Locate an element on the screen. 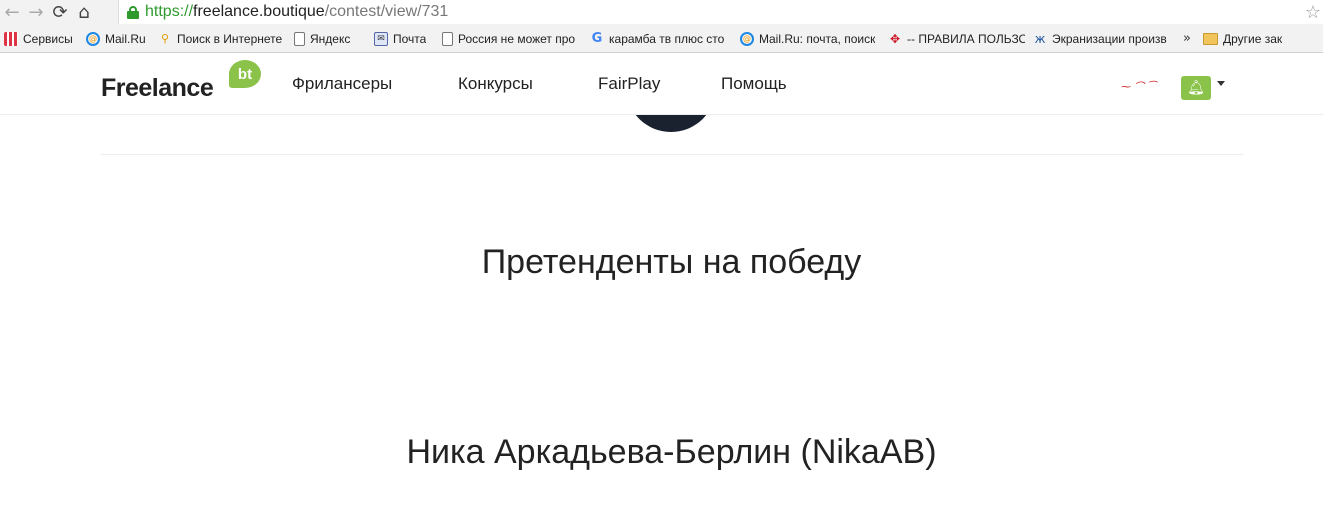  google-icon: G is located at coordinates (597, 38).